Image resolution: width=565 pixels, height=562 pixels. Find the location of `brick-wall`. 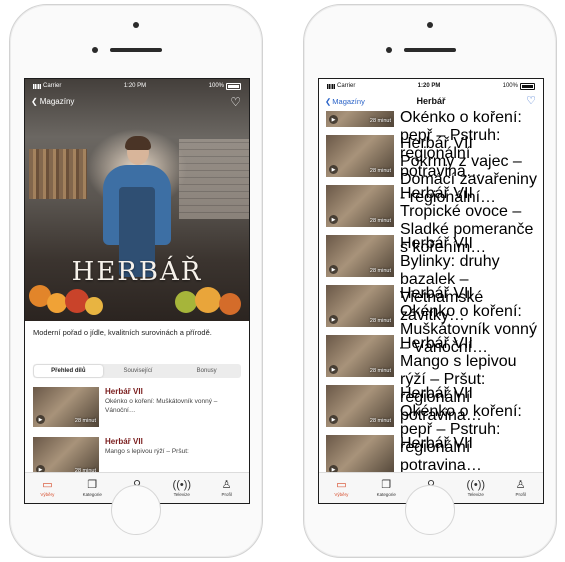

brick-wall is located at coordinates (214, 179).